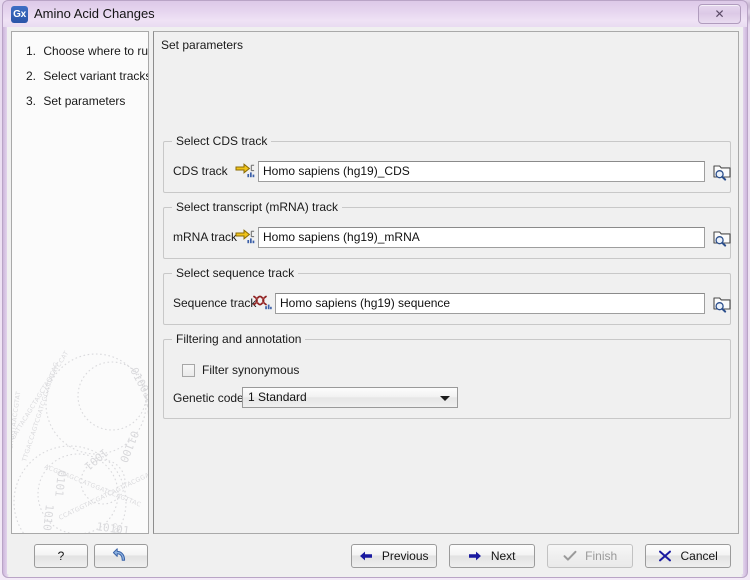 This screenshot has width=750, height=580. Describe the element at coordinates (19, 14) in the screenshot. I see `app-icon: Gx` at that location.